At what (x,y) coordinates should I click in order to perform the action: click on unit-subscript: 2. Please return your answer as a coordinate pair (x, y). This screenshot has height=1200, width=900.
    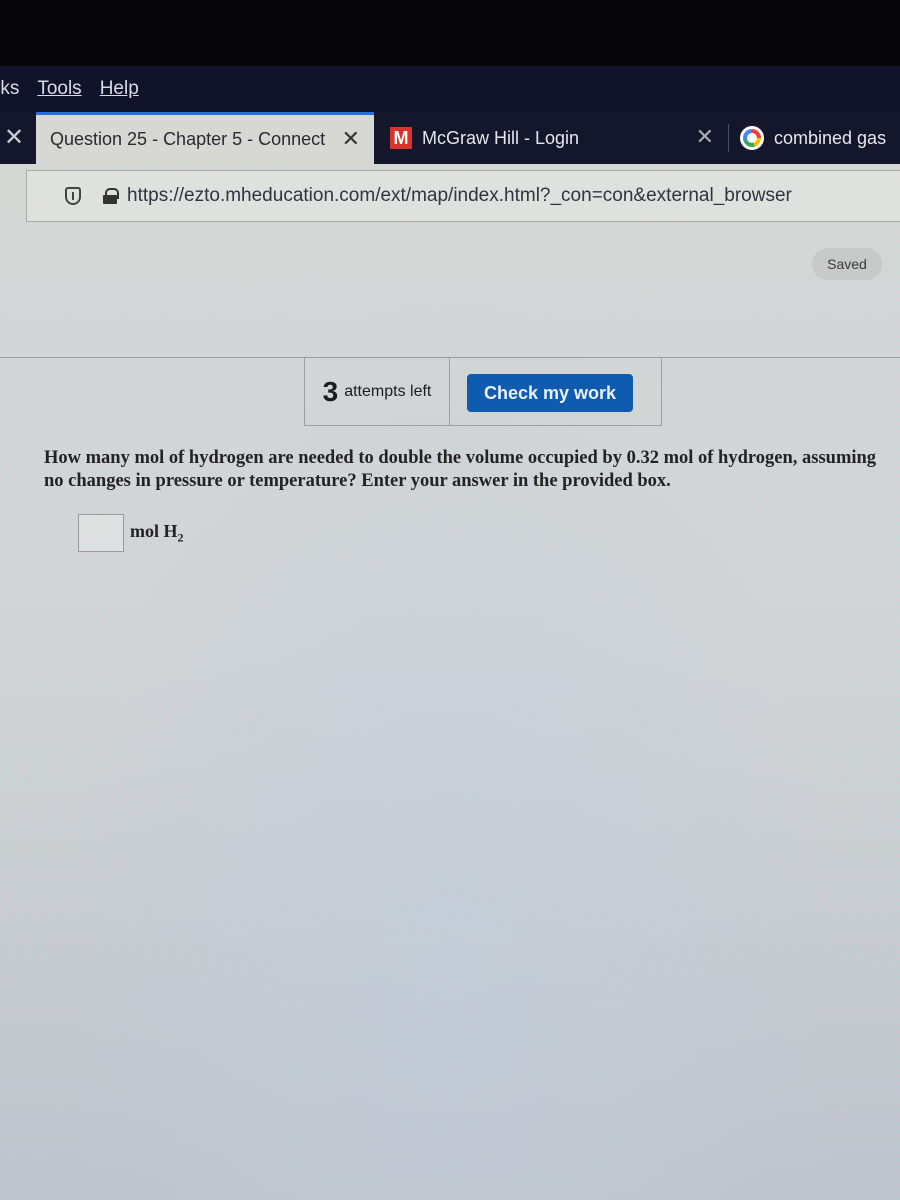
    Looking at the image, I should click on (180, 537).